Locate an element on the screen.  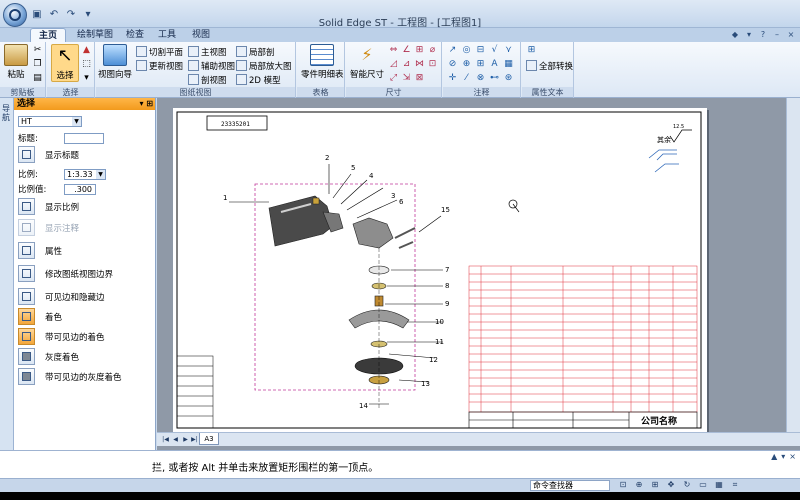
show-annotations-icon is located at coordinates (26, 227).